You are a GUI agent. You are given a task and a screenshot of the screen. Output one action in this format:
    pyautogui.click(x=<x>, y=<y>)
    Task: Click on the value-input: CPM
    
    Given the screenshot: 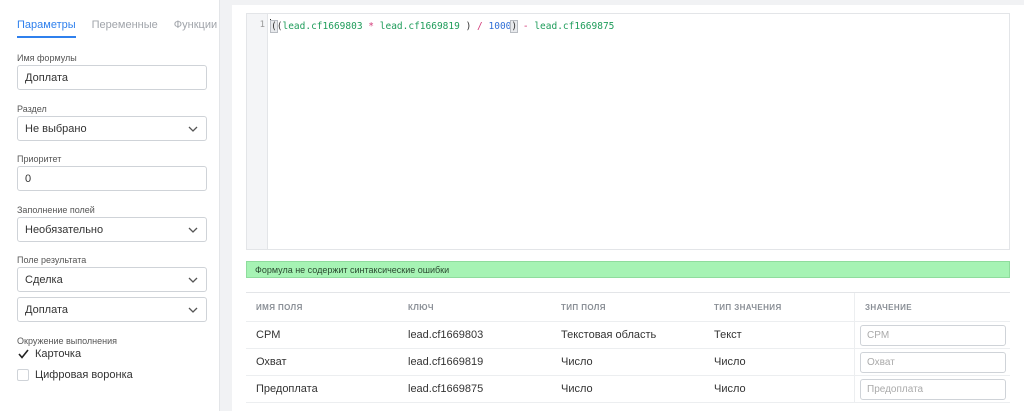 What is the action you would take?
    pyautogui.click(x=933, y=335)
    